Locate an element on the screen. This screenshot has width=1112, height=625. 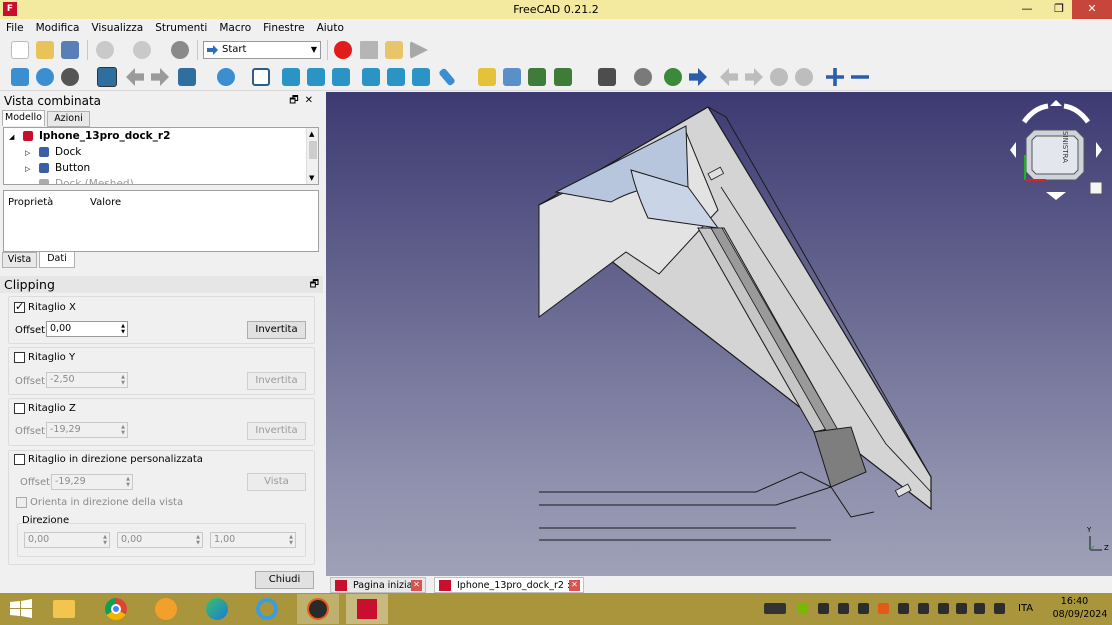
web-stop-icon is located at coordinates (804, 77).